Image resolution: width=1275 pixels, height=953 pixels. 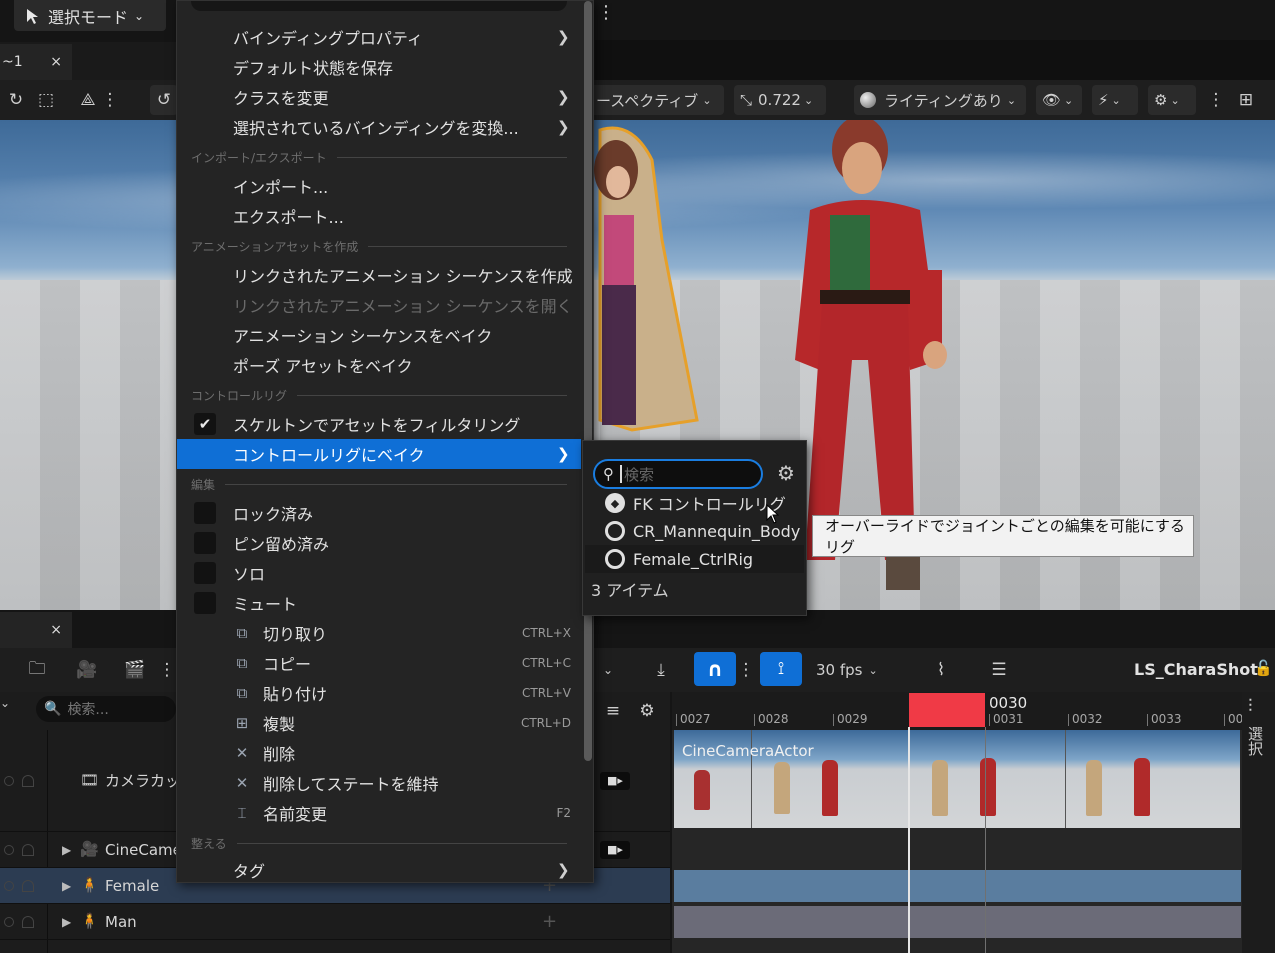 What do you see at coordinates (947, 710) in the screenshot?
I see `playhead-handle` at bounding box center [947, 710].